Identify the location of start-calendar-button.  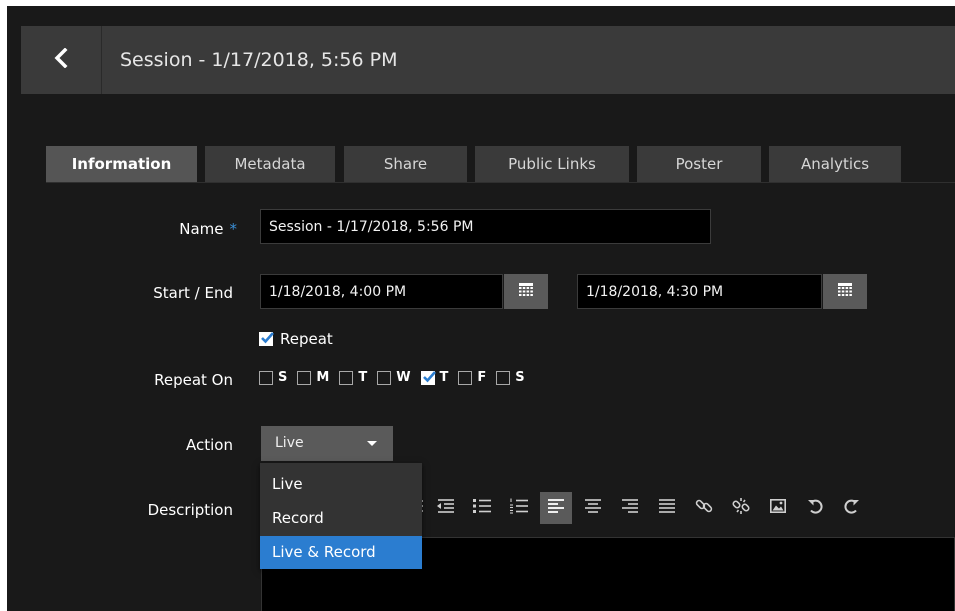
(526, 291).